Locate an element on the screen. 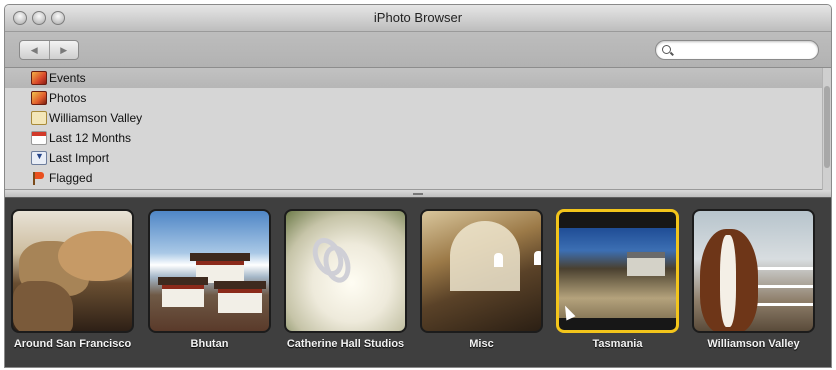  source-item-last-12-months: Last 12 Months is located at coordinates (418, 138).